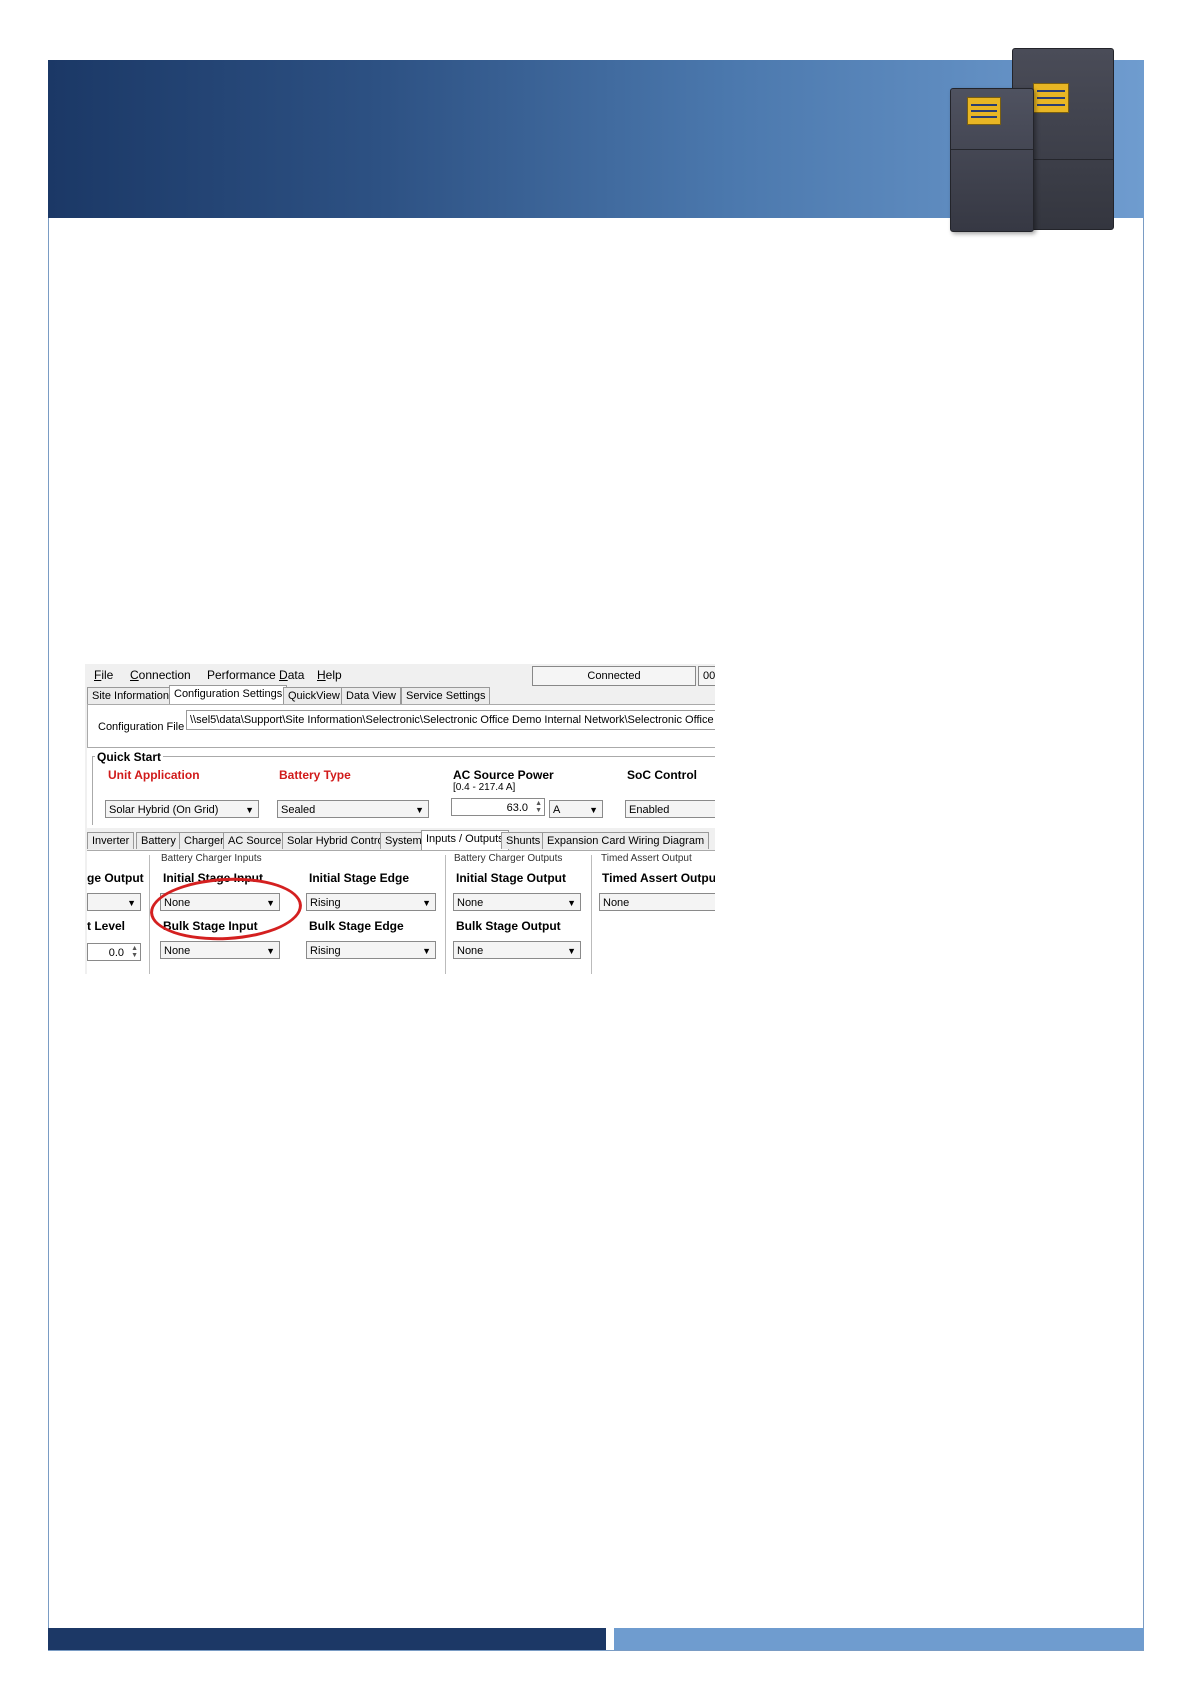 This screenshot has height=1684, width=1191. What do you see at coordinates (103, 675) in the screenshot?
I see `menu-file: File` at bounding box center [103, 675].